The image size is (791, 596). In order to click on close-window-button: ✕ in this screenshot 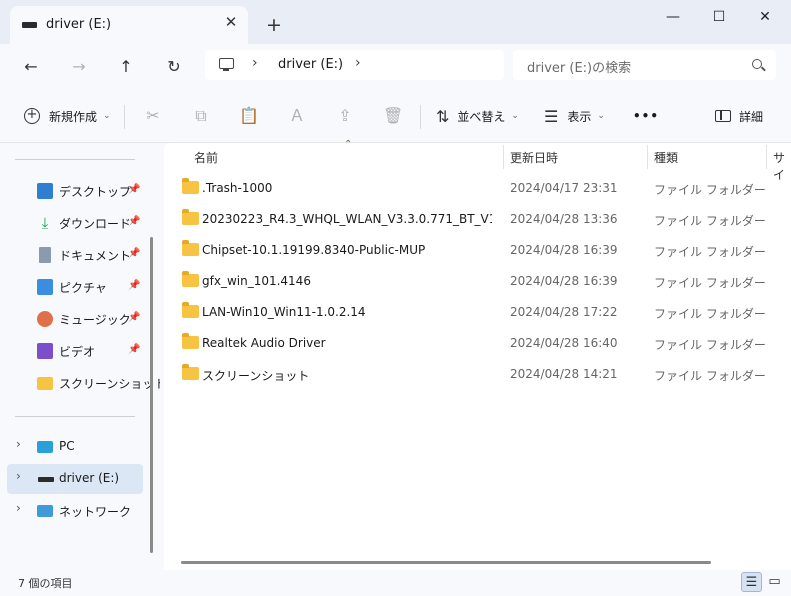, I will do `click(765, 17)`.